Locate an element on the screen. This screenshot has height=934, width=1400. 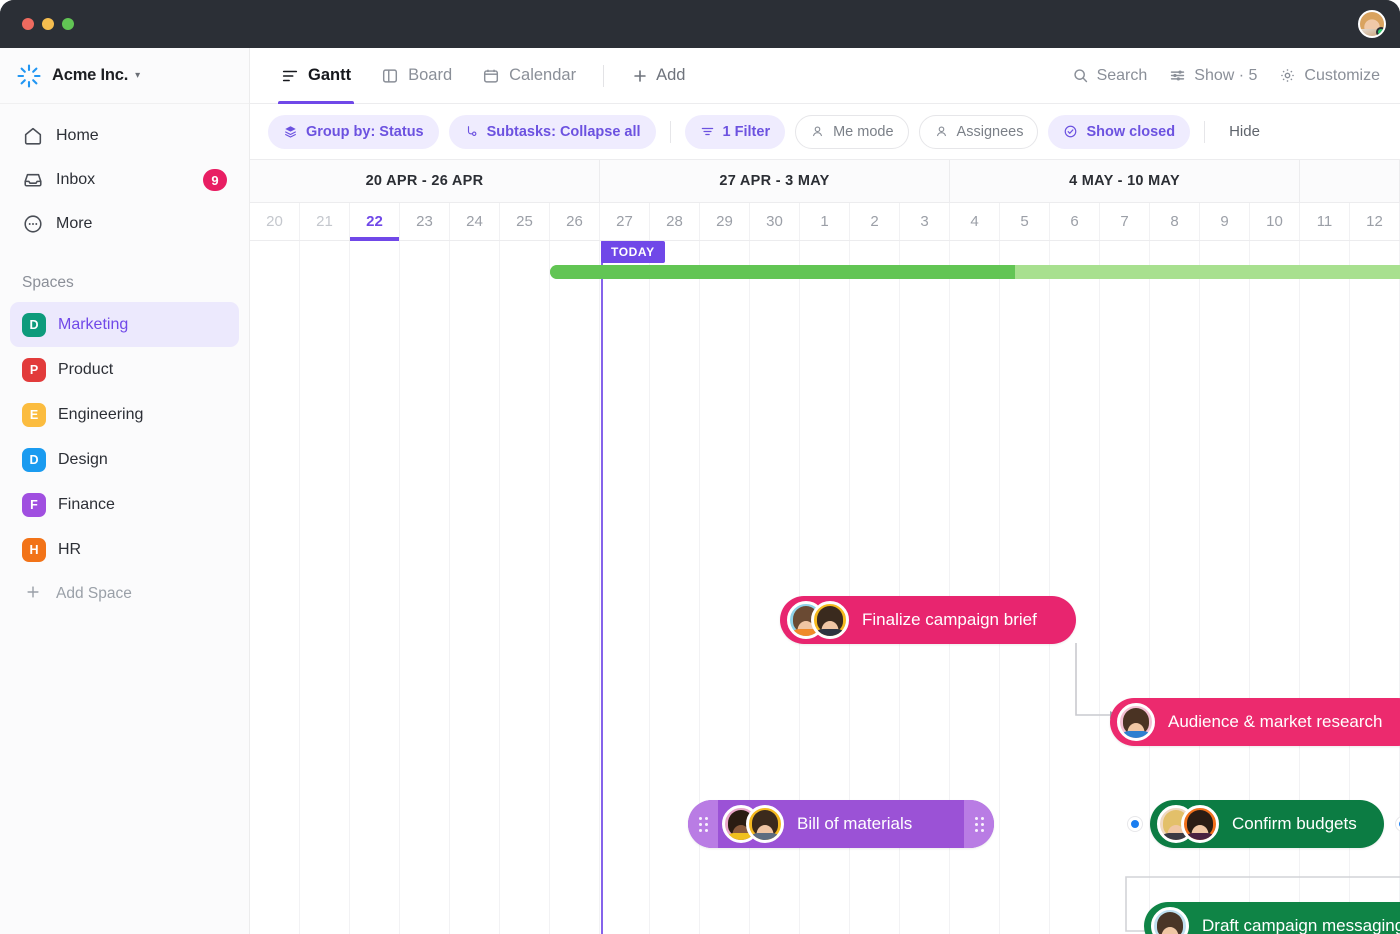
sidebar-item-inbox-label: Inbox is located at coordinates (76, 179).